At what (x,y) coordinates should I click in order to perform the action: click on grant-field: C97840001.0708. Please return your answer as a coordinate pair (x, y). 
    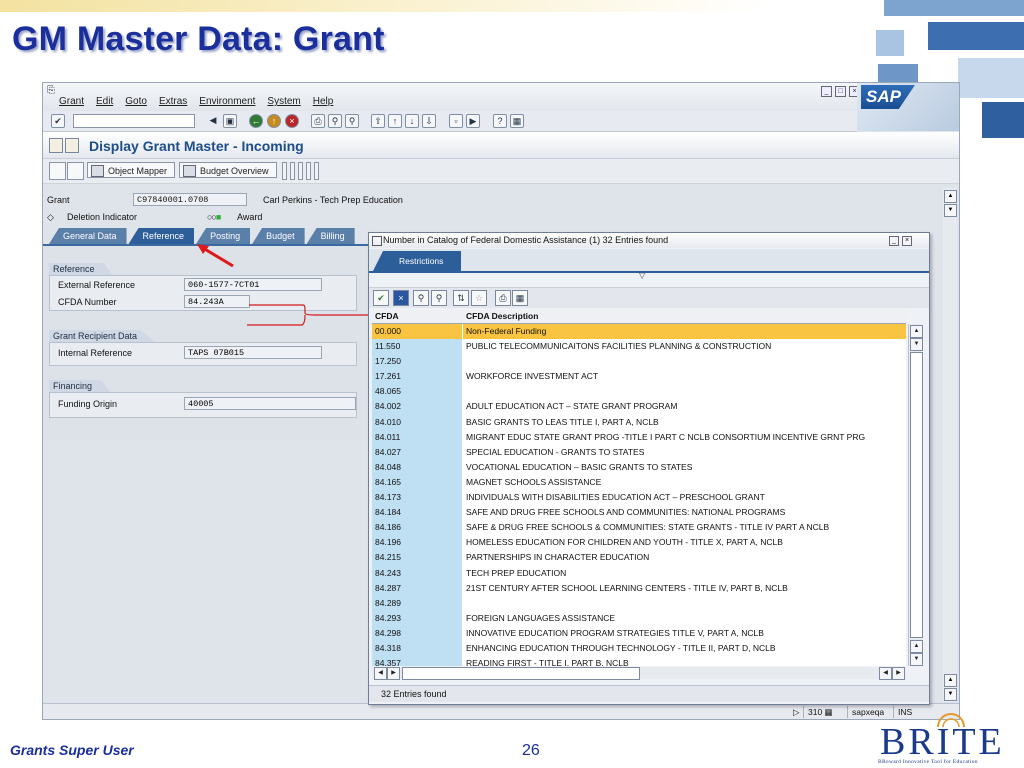
    Looking at the image, I should click on (190, 199).